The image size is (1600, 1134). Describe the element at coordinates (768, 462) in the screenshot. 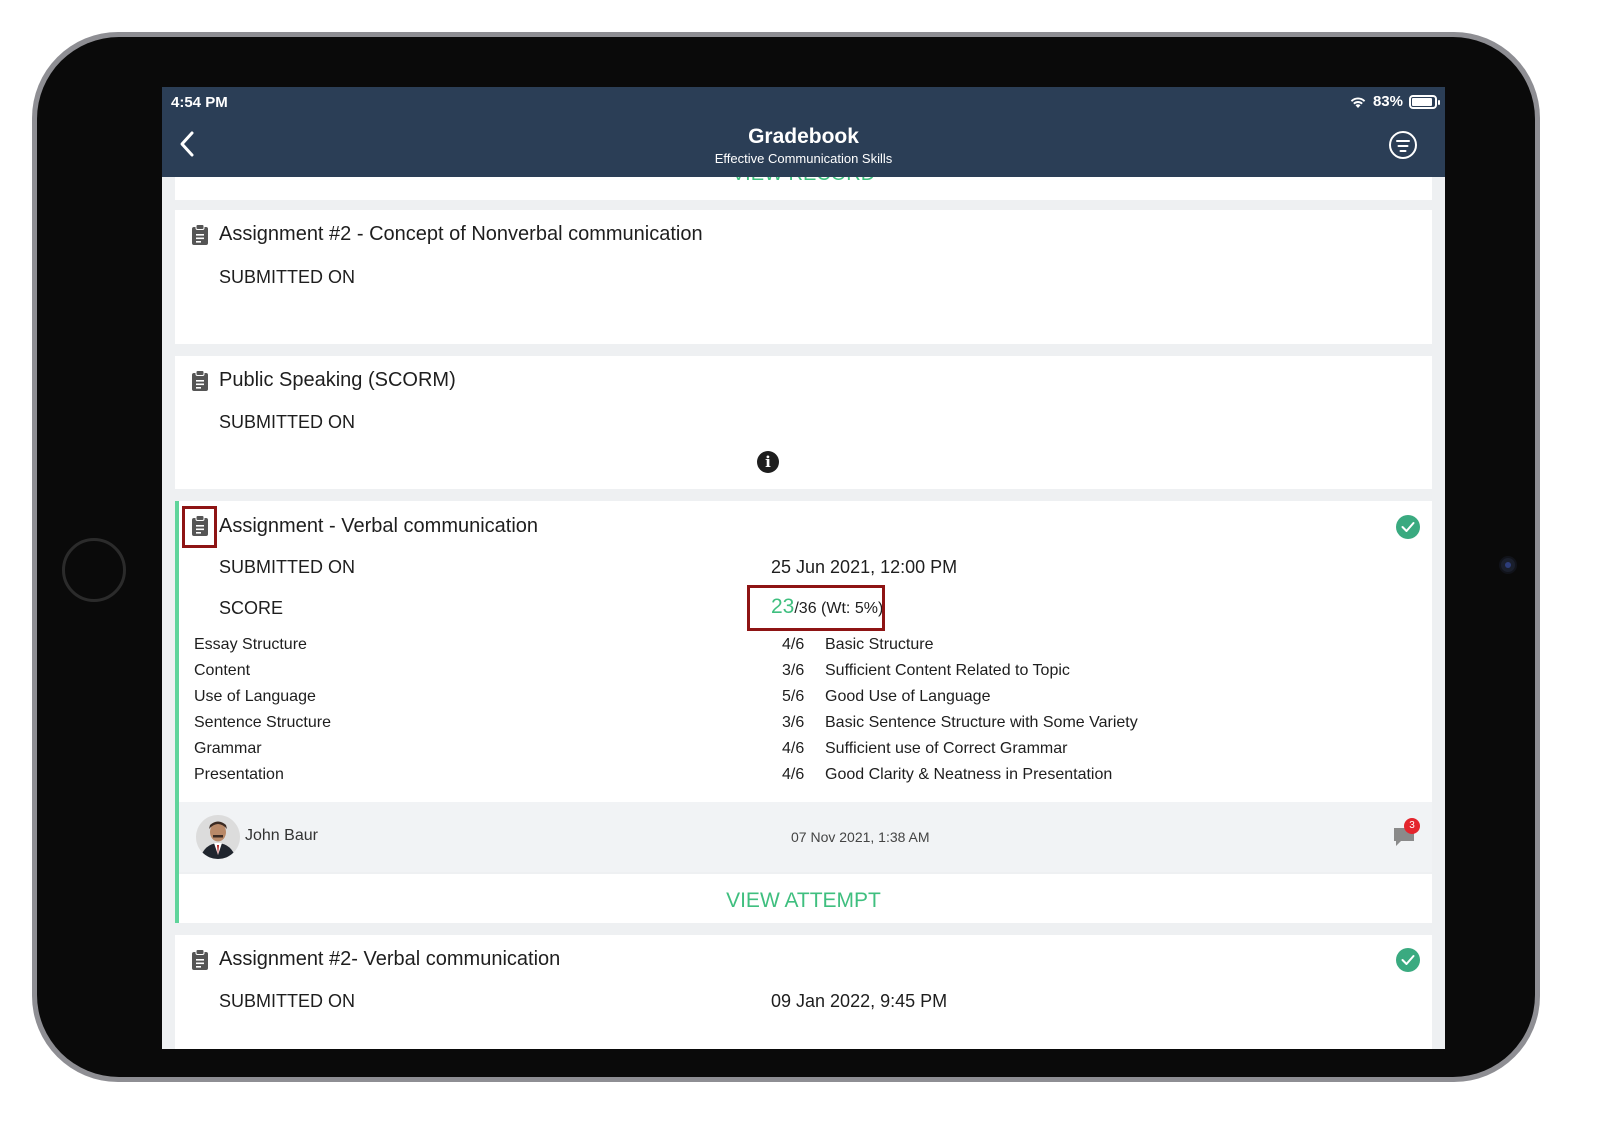

I see `info-icon: i` at that location.